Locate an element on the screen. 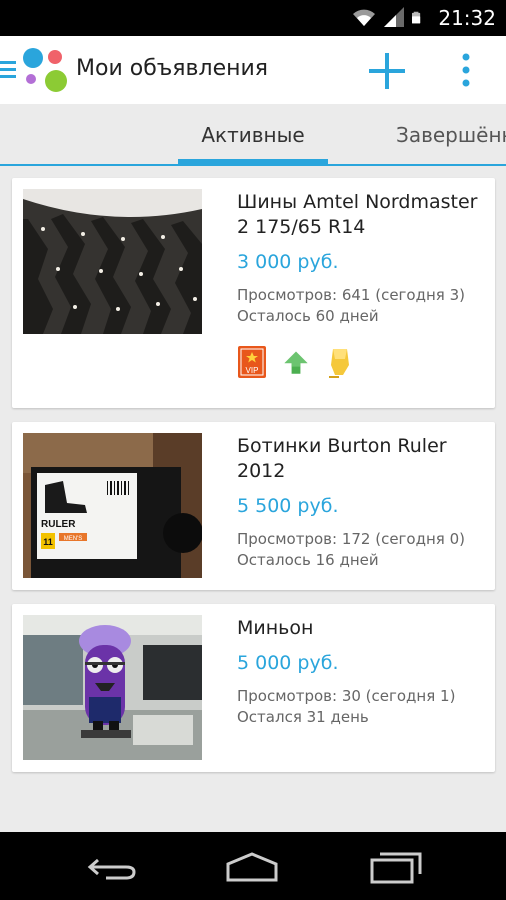  tab-active-label: Активные is located at coordinates (253, 135).